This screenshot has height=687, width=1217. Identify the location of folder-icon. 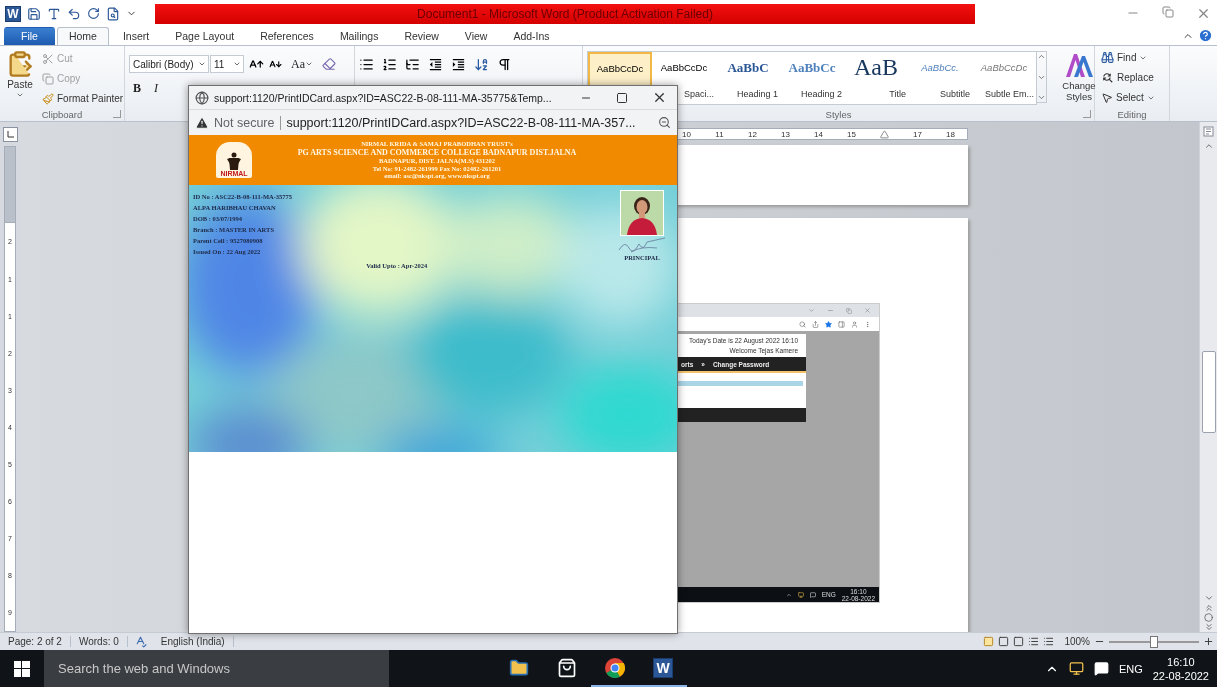
(519, 667).